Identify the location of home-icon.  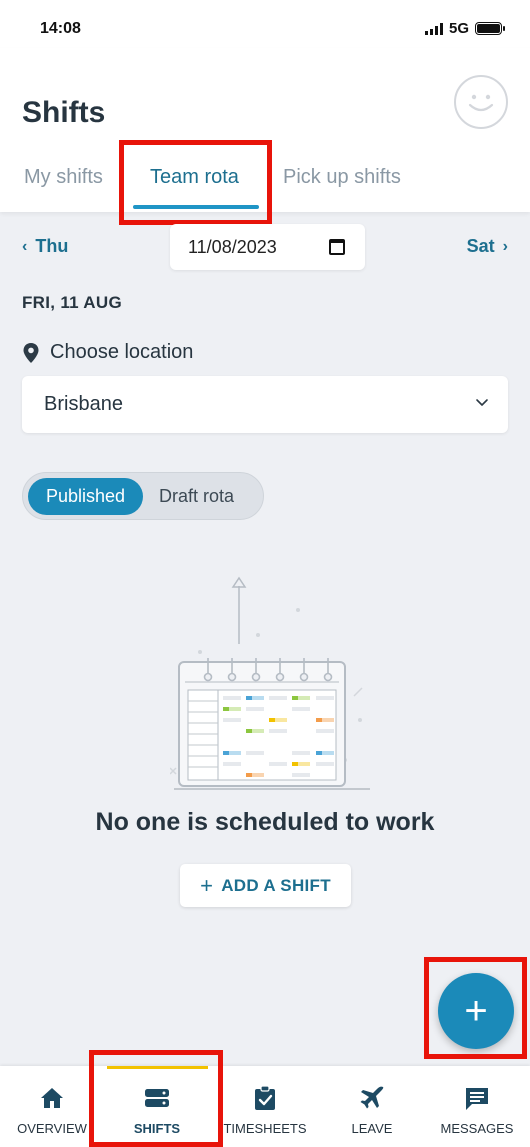
(52, 1098).